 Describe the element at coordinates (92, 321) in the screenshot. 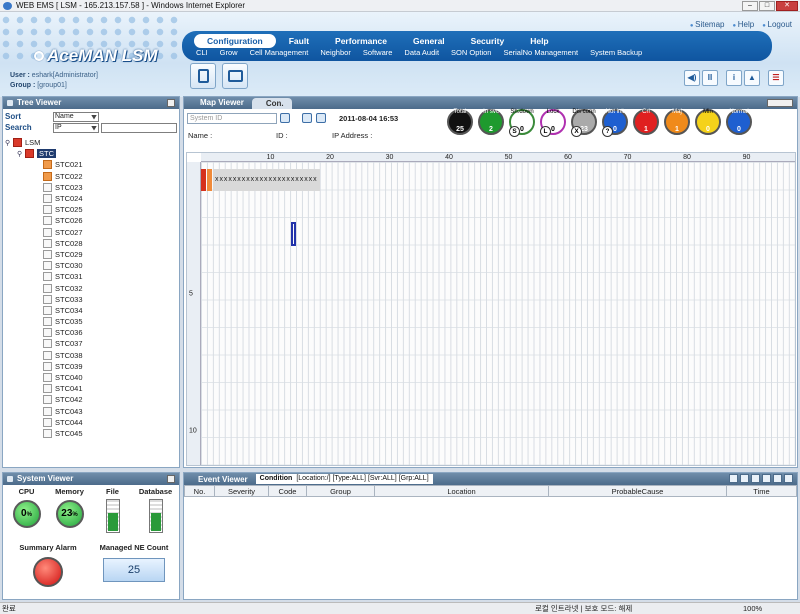

I see `tree-node: STC035` at that location.